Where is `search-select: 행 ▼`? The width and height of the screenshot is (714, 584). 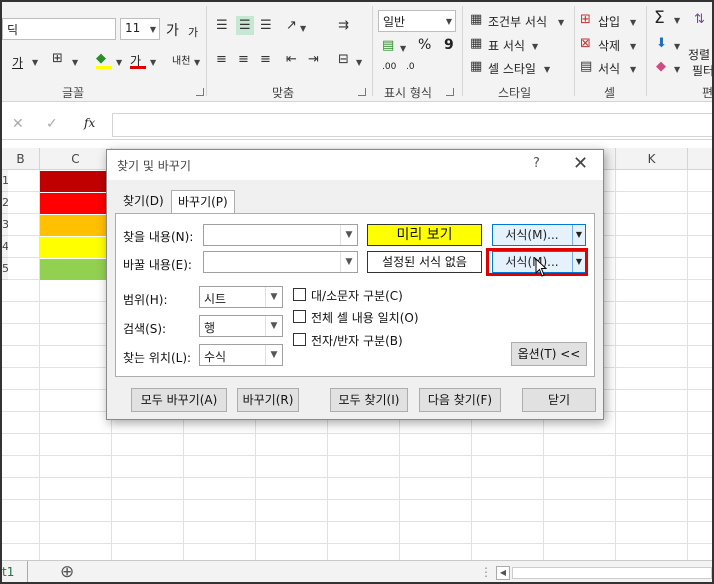 search-select: 행 ▼ is located at coordinates (241, 326).